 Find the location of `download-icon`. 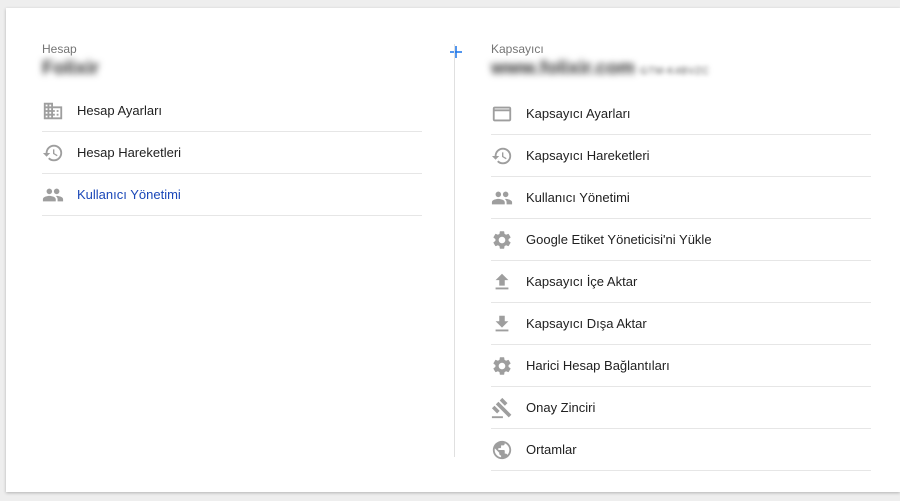

download-icon is located at coordinates (502, 324).